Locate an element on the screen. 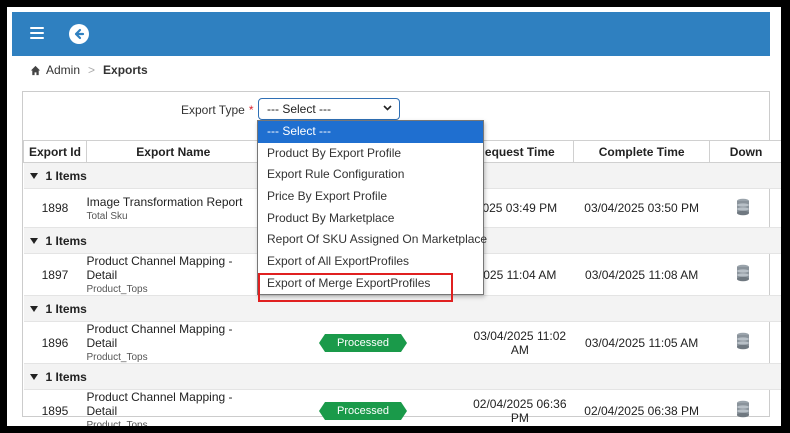 The height and width of the screenshot is (433, 790). breadcrumb-exports: Exports is located at coordinates (125, 70).